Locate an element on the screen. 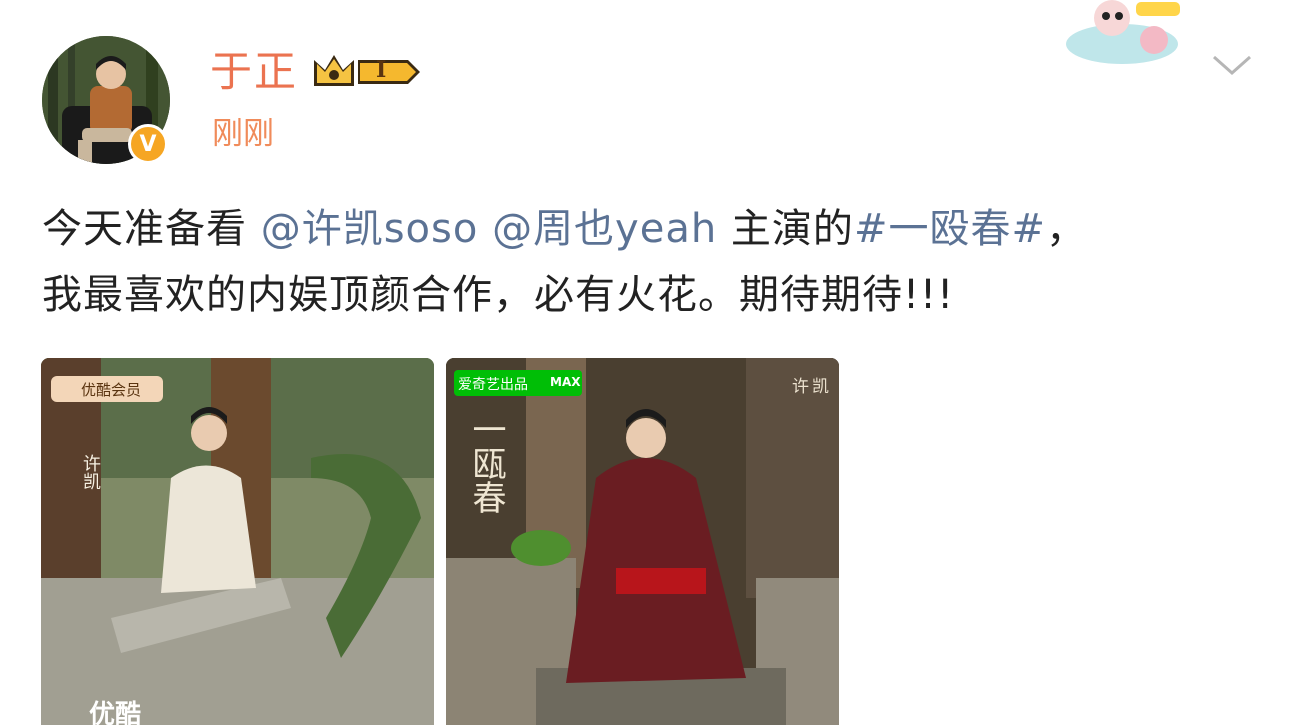 This screenshot has width=1290, height=725. cartoon-sticker-icon is located at coordinates (1123, 32).